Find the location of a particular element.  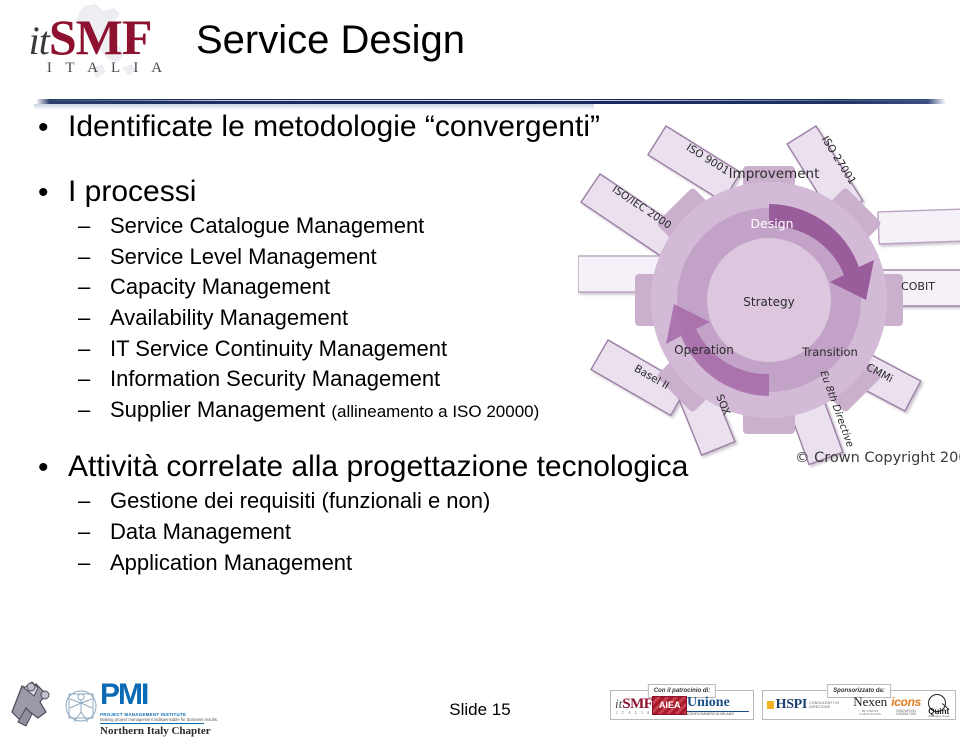

hspi-logo: HSPI CONSULENTI DI DIREZIONE is located at coordinates (809, 705).